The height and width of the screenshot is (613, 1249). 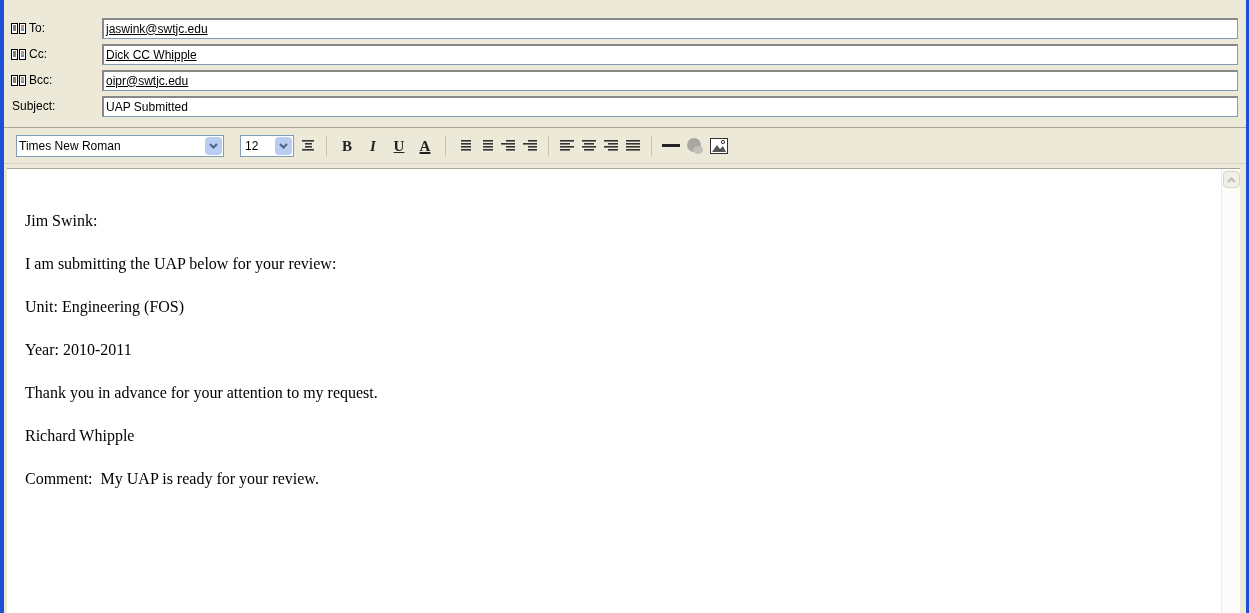 I want to click on align-right-icon, so click(x=611, y=145).